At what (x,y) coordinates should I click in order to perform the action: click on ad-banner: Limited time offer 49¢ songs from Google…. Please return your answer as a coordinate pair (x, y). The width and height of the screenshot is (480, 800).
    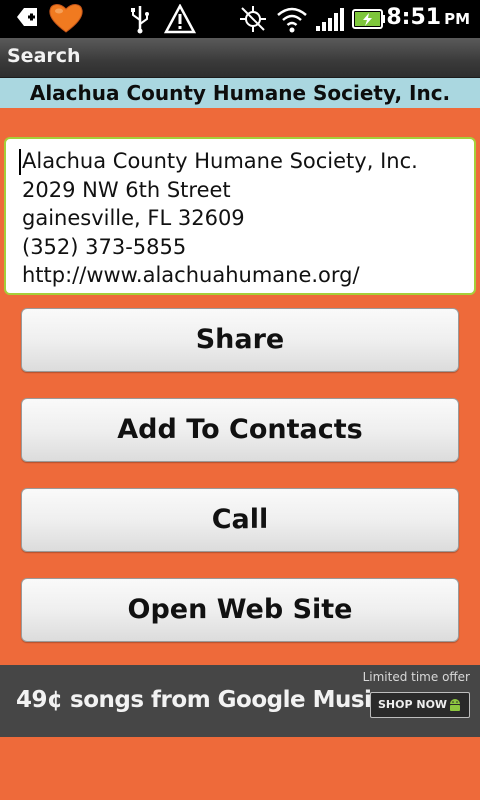
    Looking at the image, I should click on (240, 701).